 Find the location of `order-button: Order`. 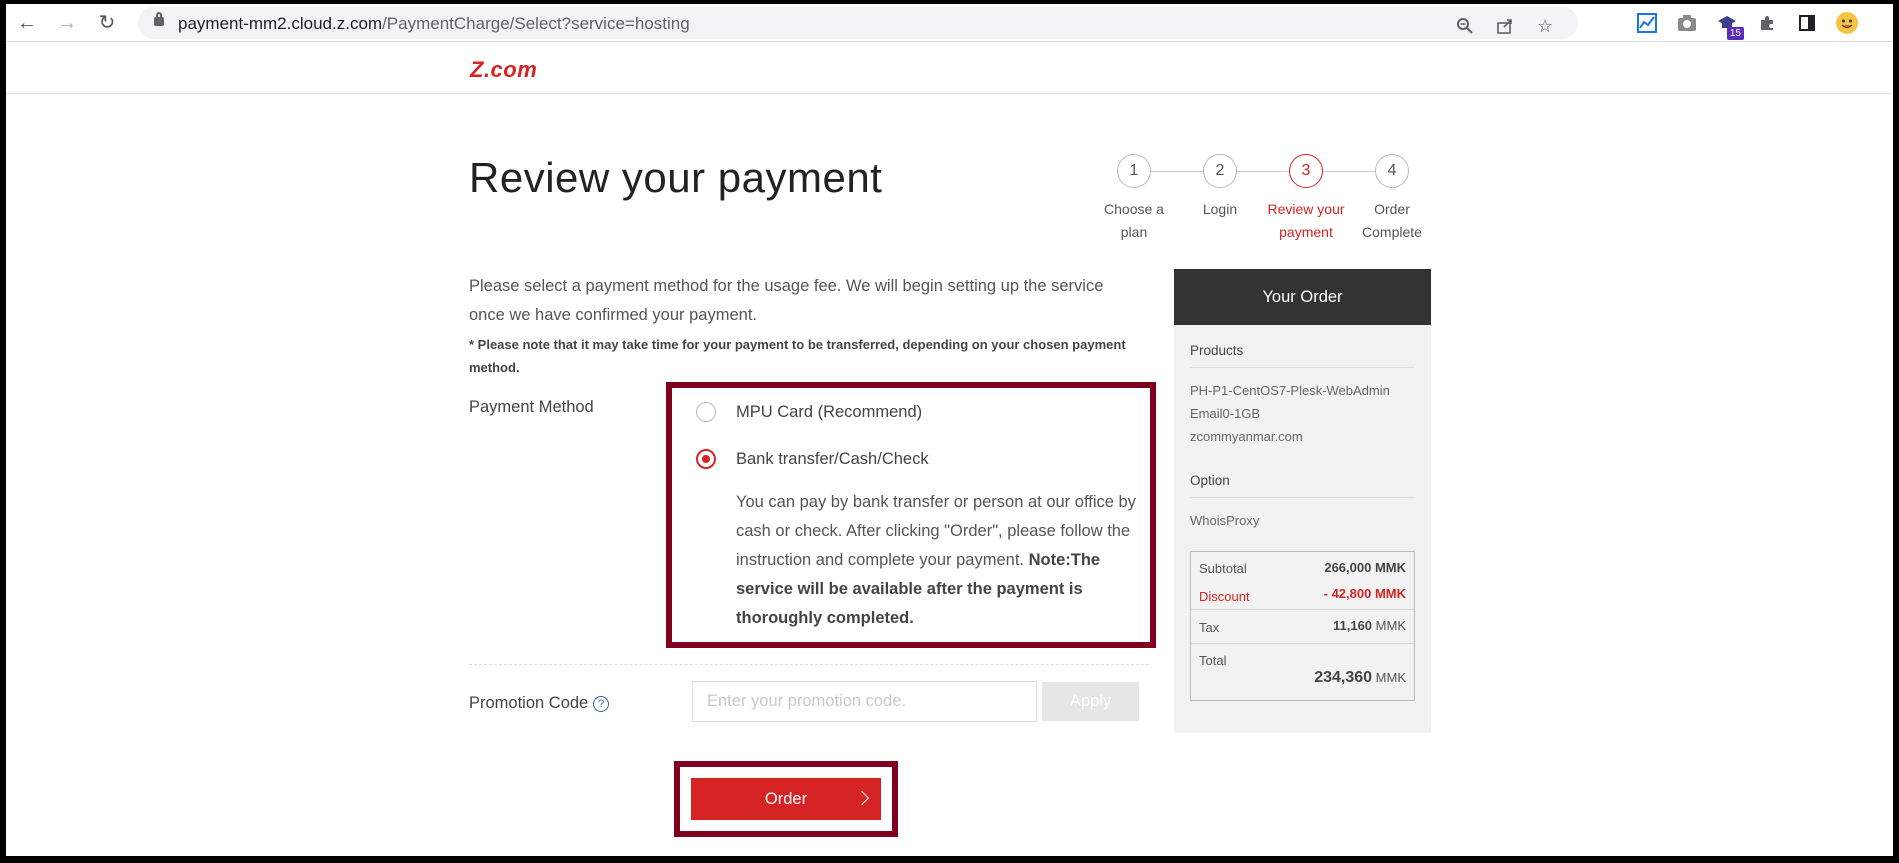

order-button: Order is located at coordinates (786, 799).